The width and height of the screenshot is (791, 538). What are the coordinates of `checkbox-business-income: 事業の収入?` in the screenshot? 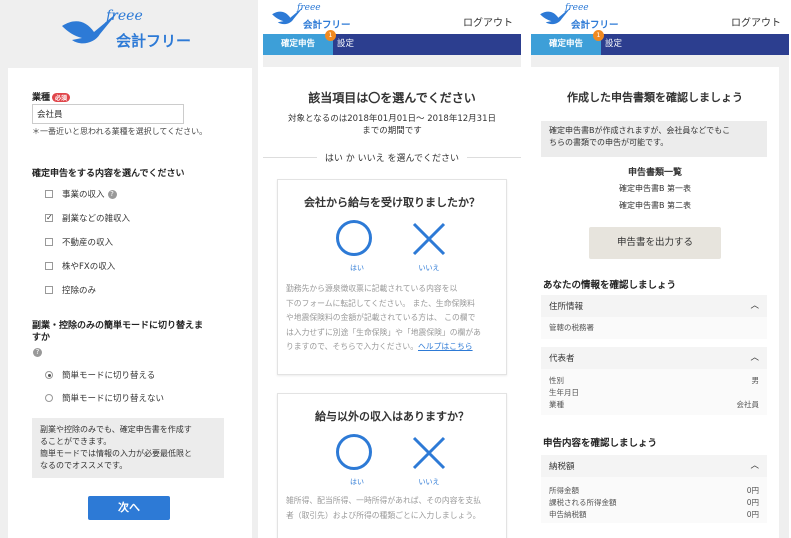 It's located at (81, 194).